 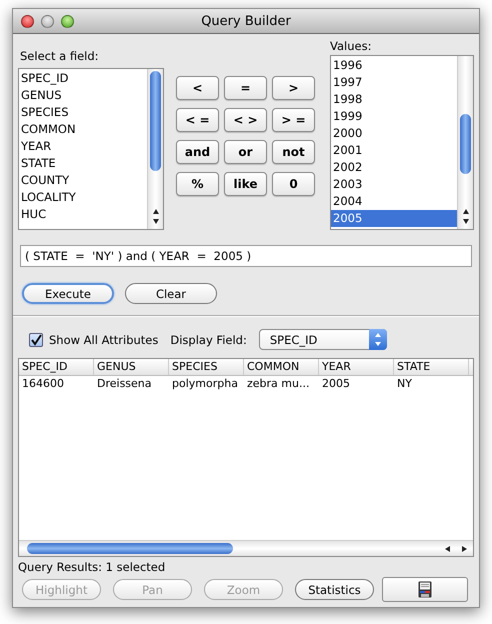 I want to click on list-item: 2000, so click(x=394, y=133).